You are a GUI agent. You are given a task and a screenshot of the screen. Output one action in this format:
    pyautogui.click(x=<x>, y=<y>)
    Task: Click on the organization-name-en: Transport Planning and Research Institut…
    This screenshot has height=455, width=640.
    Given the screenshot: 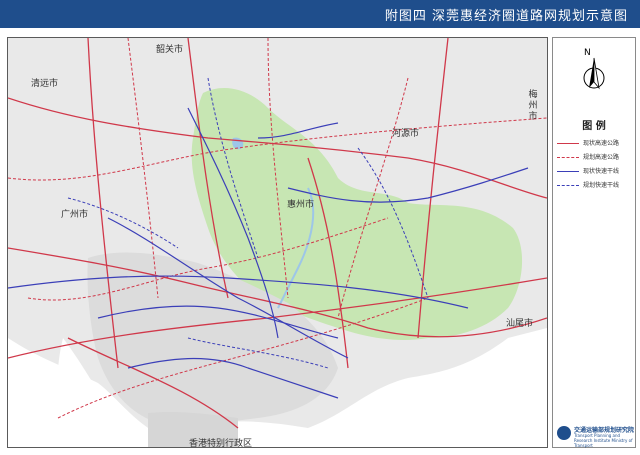 What is the action you would take?
    pyautogui.click(x=603, y=440)
    